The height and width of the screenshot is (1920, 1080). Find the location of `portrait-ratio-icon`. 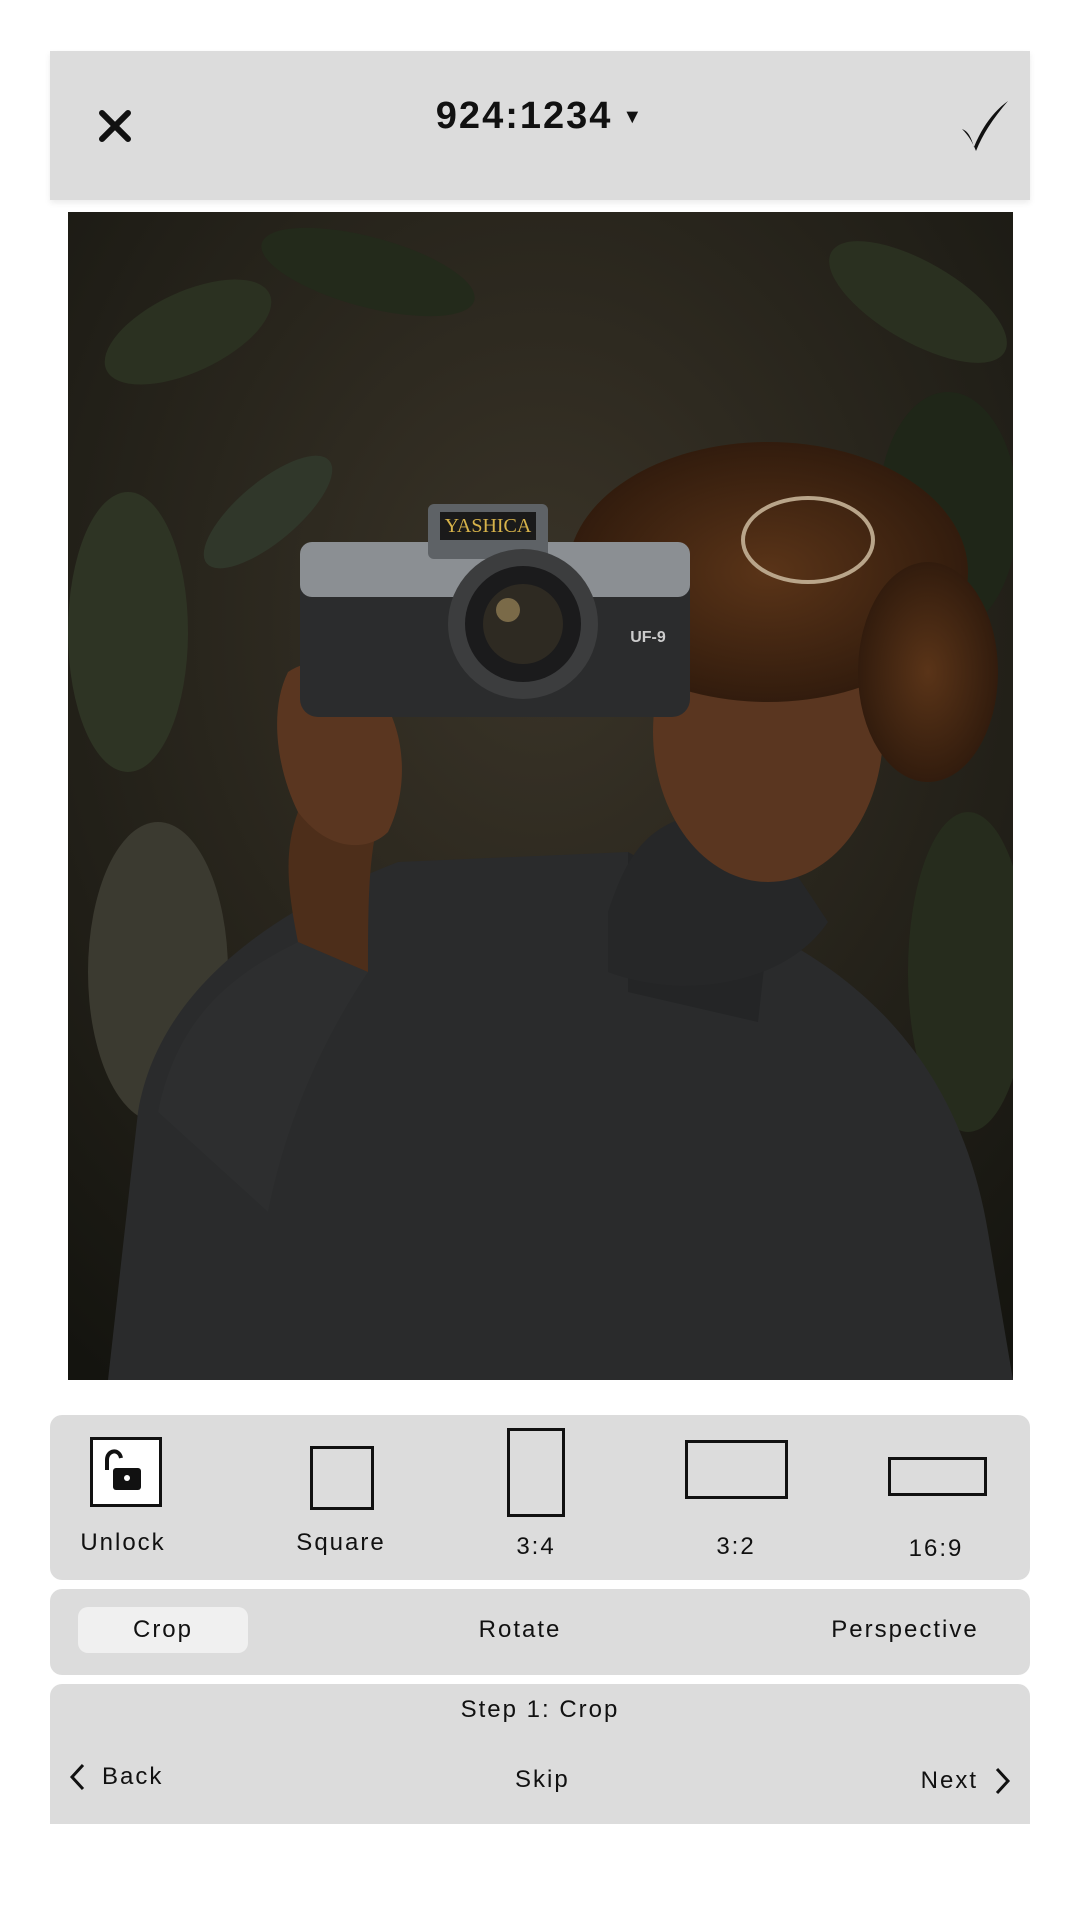

portrait-ratio-icon is located at coordinates (536, 1472).